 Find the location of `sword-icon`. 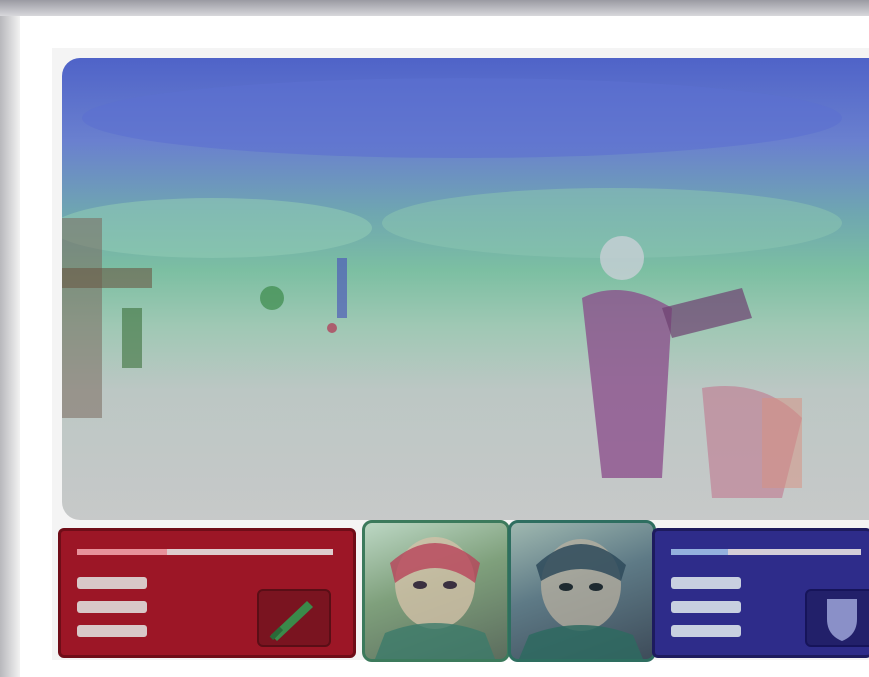

sword-icon is located at coordinates (291, 621).